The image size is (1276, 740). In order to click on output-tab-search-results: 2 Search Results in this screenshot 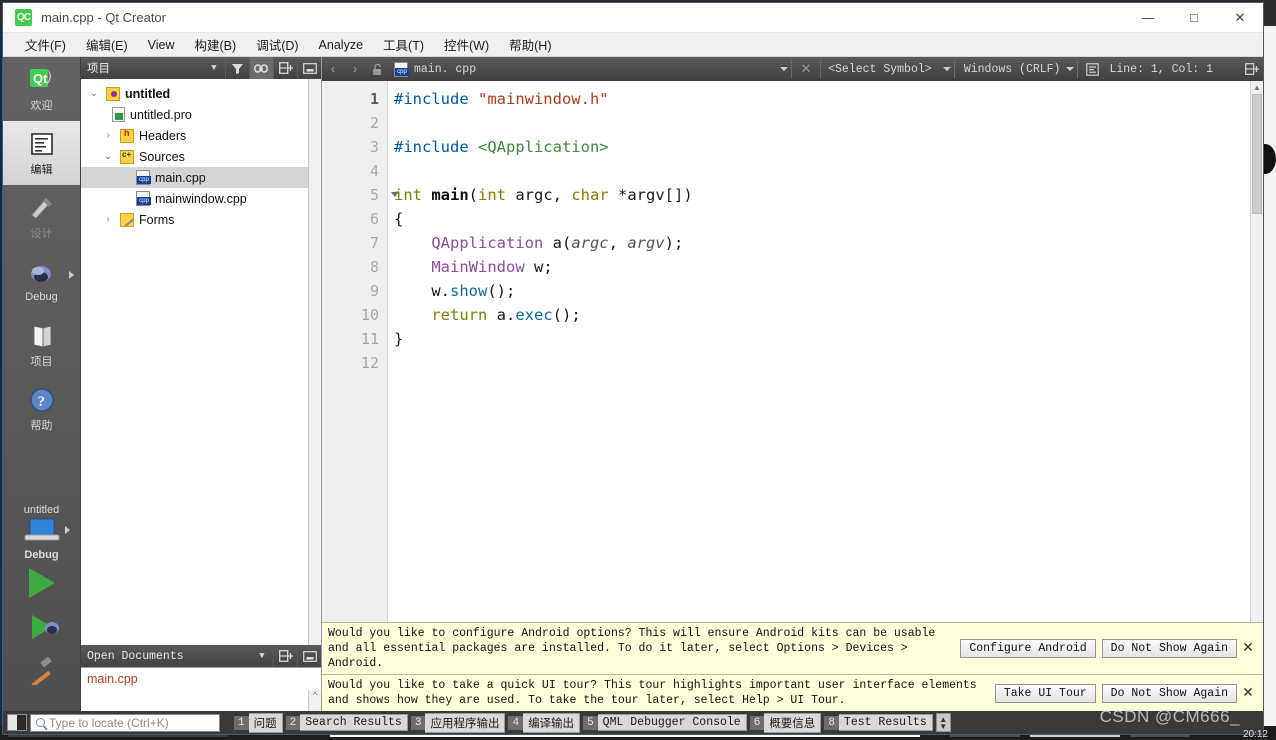, I will do `click(346, 722)`.